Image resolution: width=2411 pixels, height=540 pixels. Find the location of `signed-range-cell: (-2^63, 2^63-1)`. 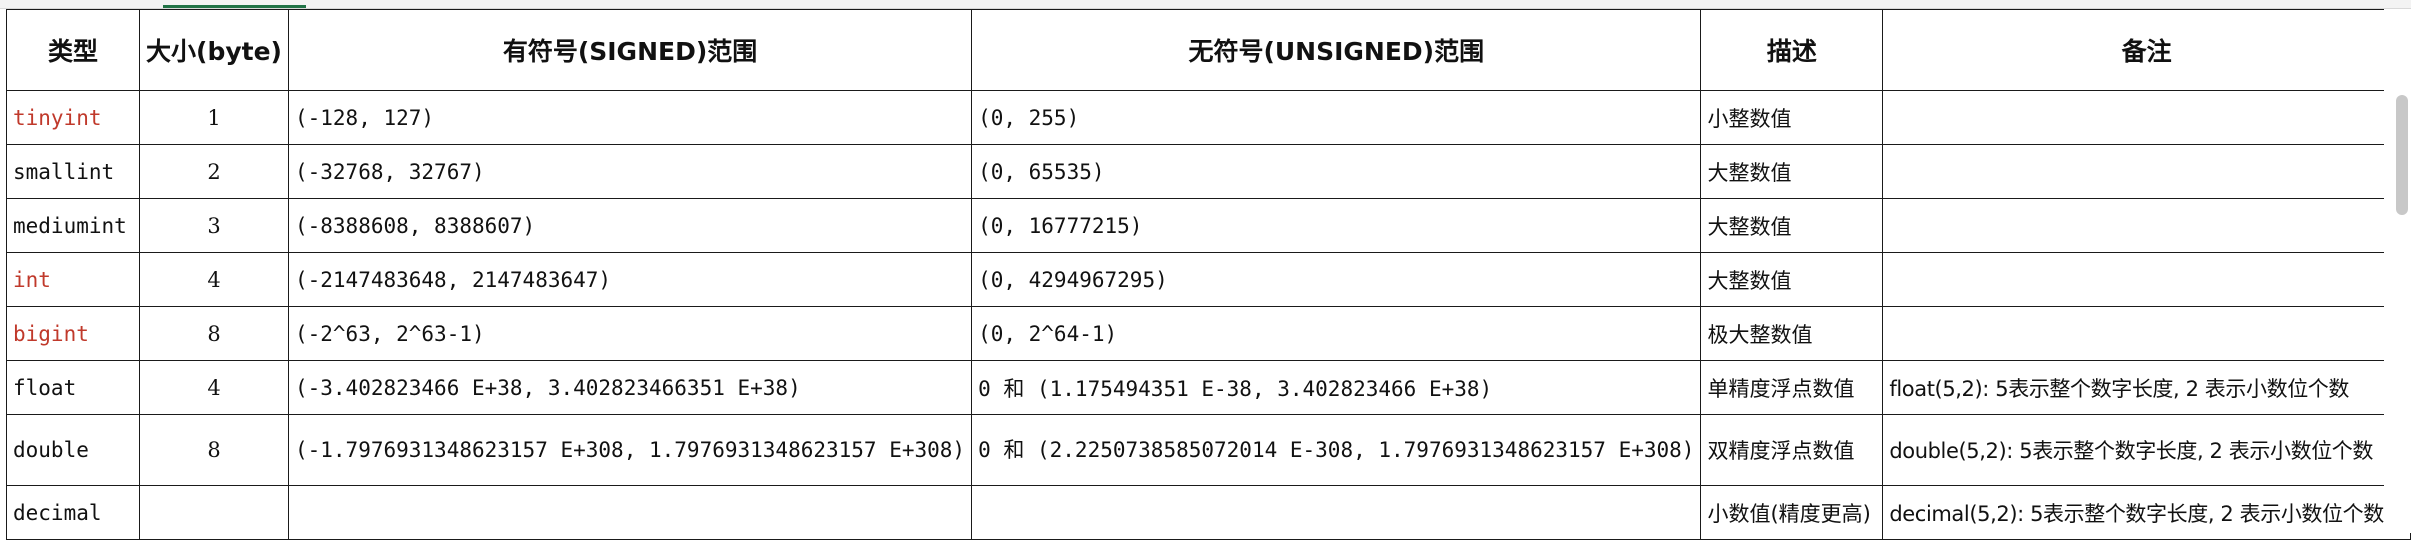

signed-range-cell: (-2^63, 2^63-1) is located at coordinates (630, 333).